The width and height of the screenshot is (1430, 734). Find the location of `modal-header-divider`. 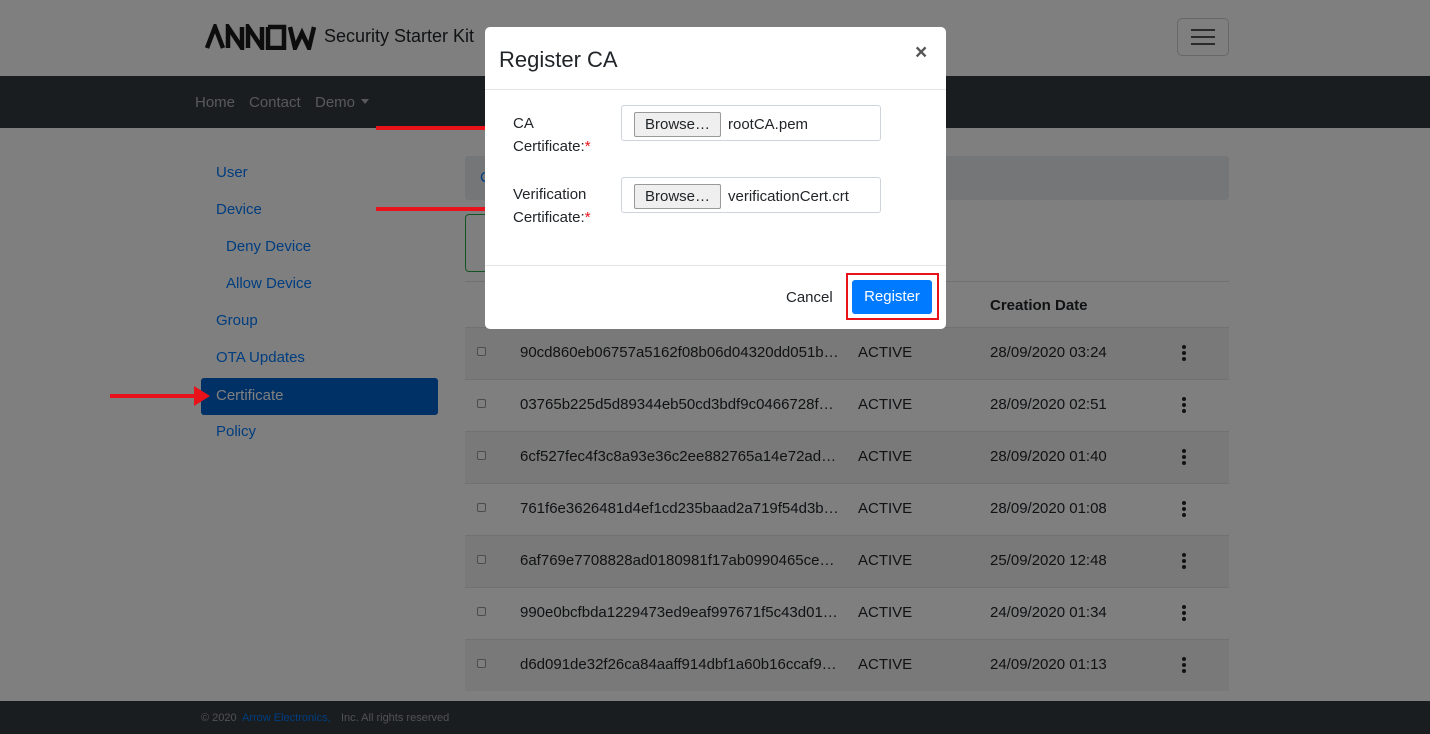

modal-header-divider is located at coordinates (715, 89).